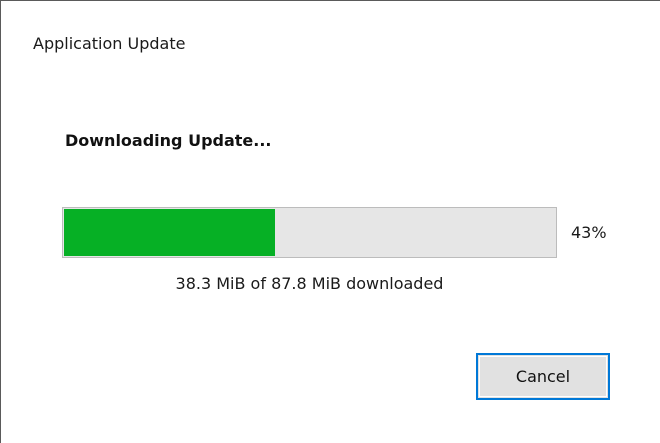  I want to click on window-title: Application Update, so click(109, 43).